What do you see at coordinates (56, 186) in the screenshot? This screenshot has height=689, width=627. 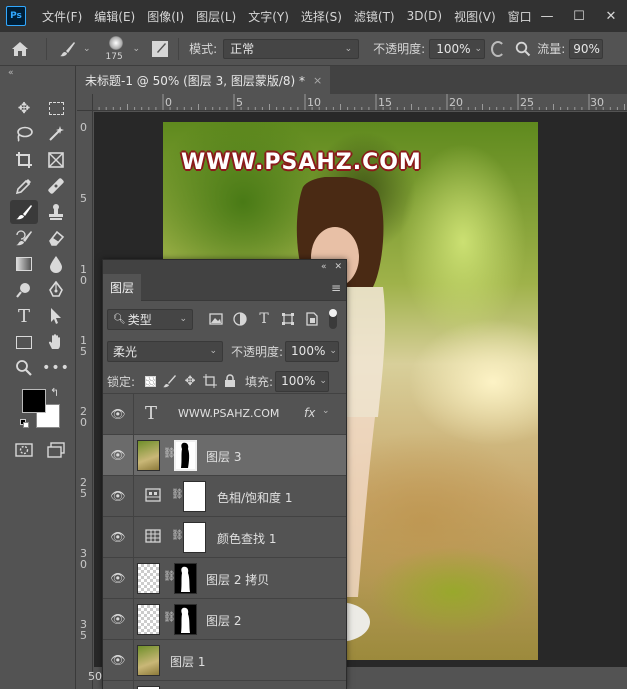 I see `healing-icon` at bounding box center [56, 186].